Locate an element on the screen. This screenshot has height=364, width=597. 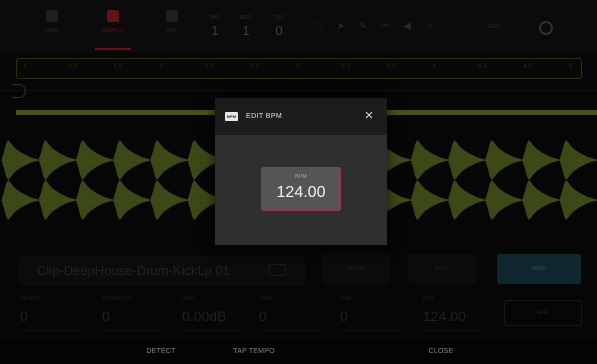
bpm-icon: BPM is located at coordinates (231, 116).